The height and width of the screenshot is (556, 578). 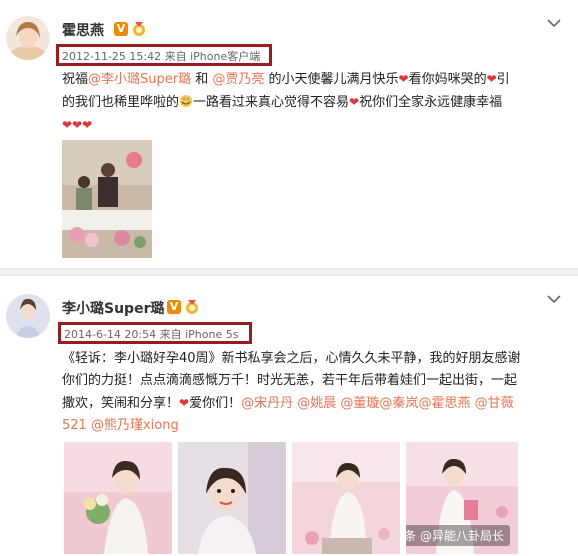 What do you see at coordinates (316, 403) in the screenshot?
I see `mention-link: @姚晨` at bounding box center [316, 403].